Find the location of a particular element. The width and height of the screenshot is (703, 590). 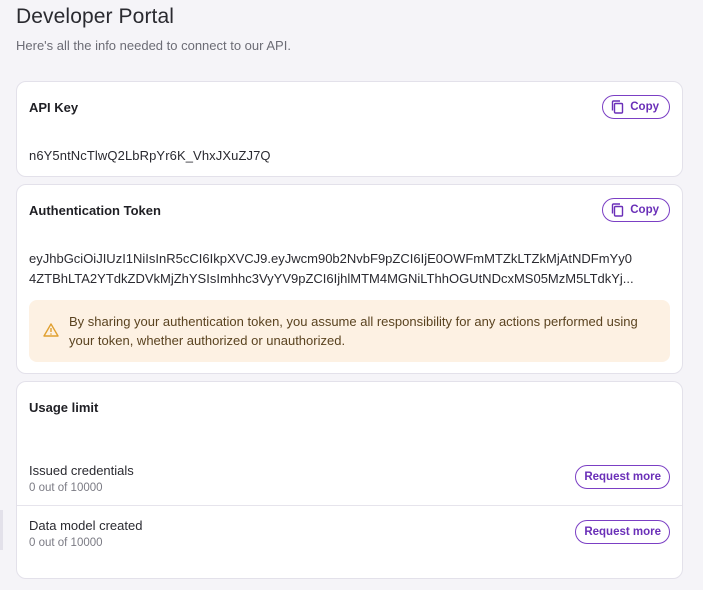

warning-triangle-icon is located at coordinates (51, 332).